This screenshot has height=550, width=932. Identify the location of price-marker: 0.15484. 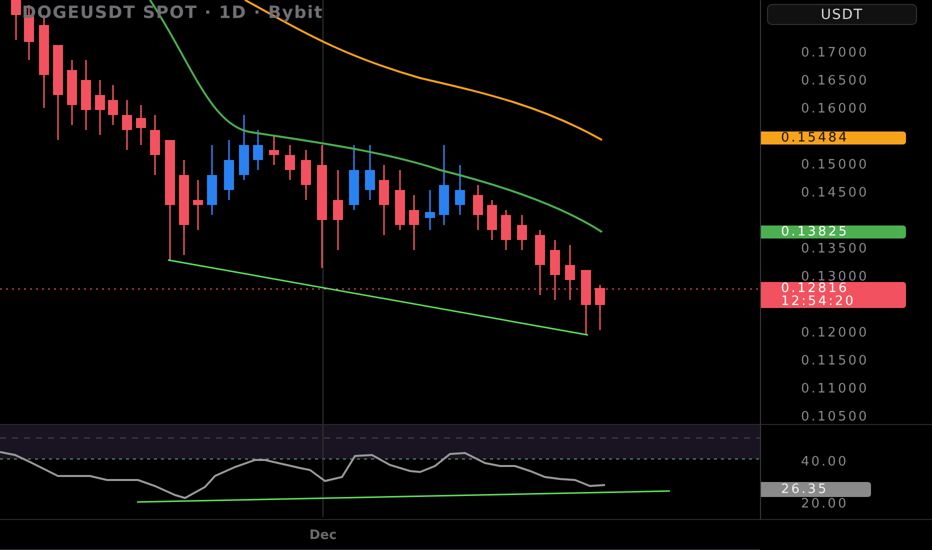
(833, 138).